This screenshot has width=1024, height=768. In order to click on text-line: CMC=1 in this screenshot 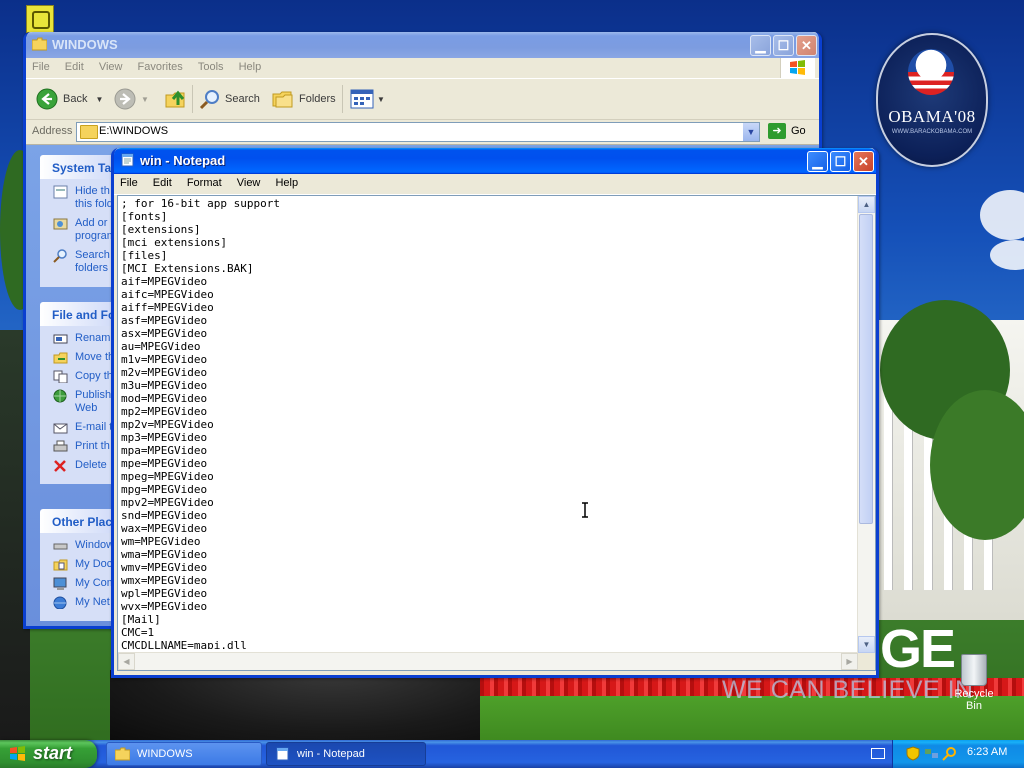, I will do `click(138, 632)`.